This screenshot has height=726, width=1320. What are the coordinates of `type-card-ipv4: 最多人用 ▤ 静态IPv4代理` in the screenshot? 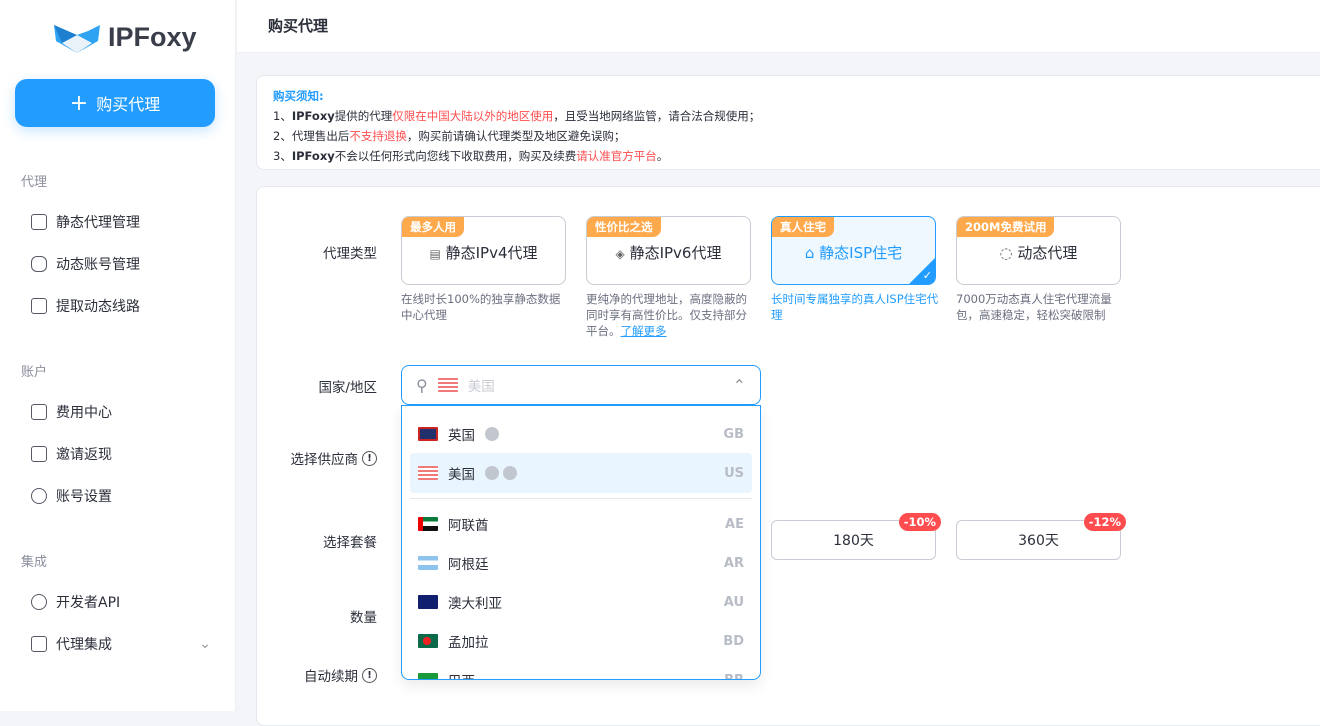 It's located at (483, 250).